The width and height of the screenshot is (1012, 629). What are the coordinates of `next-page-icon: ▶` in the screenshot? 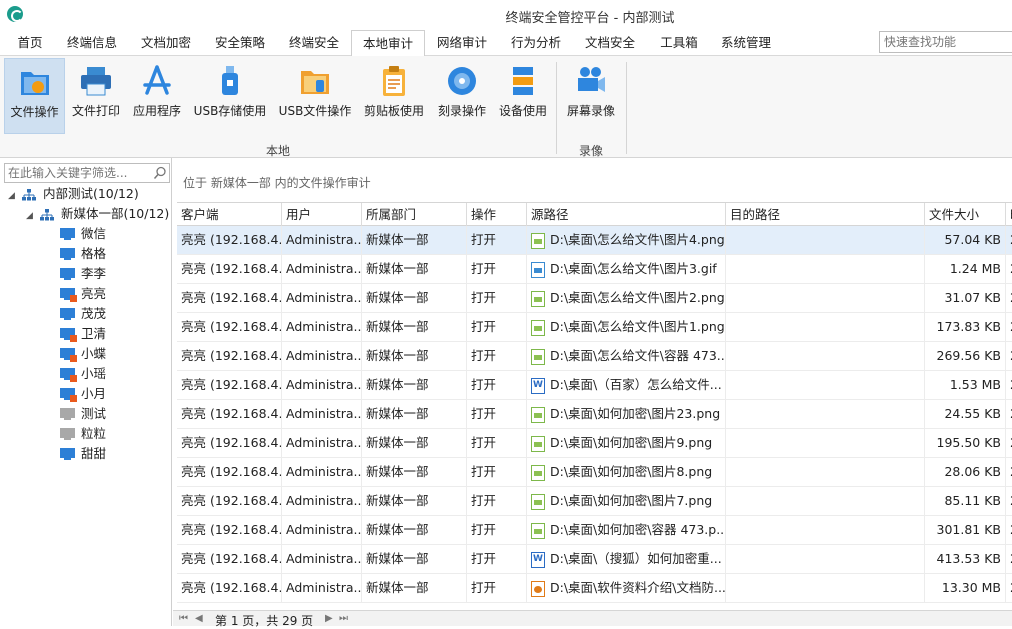 It's located at (329, 618).